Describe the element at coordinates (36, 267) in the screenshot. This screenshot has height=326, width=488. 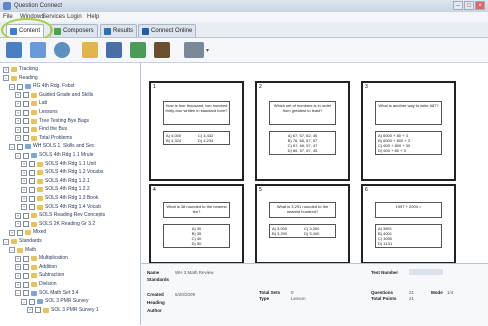
I see `tree-item: + Addition` at that location.